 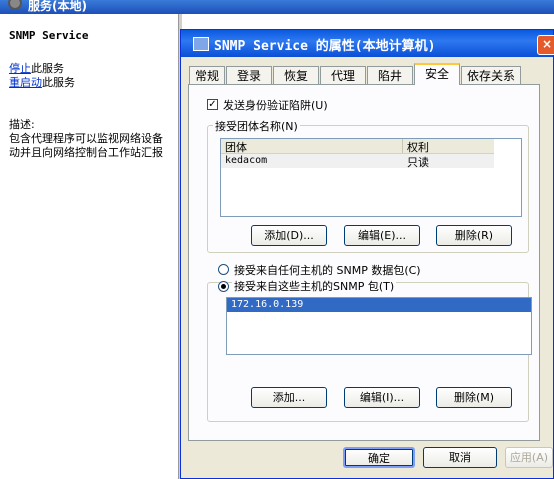 I want to click on accept-these-hosts-label: 接受来自这些主机的SNMP 包(T), so click(x=314, y=286).